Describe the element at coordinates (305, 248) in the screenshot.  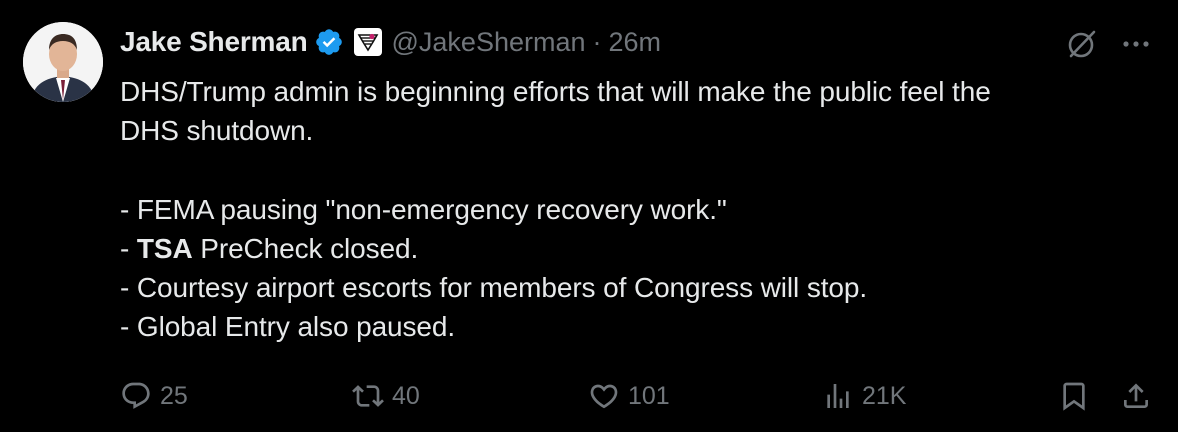
I see `tweet-line-suffix: PreCheck closed.` at that location.